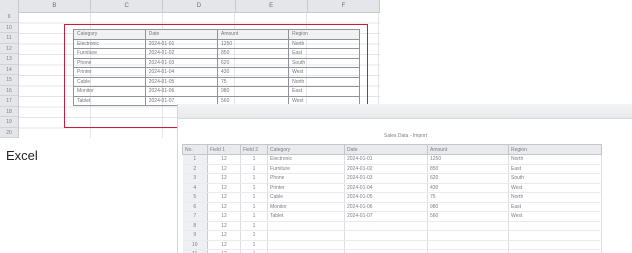 The image size is (632, 253). I want to click on table-cell: 2024-01-06, so click(386, 207).